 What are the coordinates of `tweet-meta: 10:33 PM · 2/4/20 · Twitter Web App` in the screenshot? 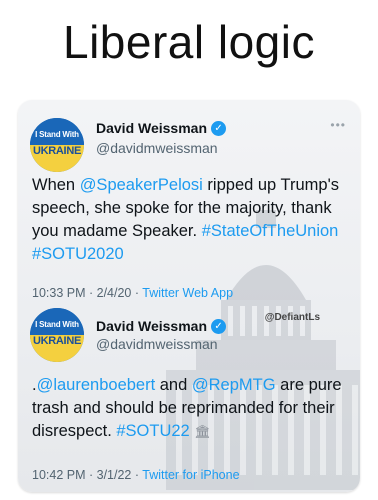 It's located at (132, 293).